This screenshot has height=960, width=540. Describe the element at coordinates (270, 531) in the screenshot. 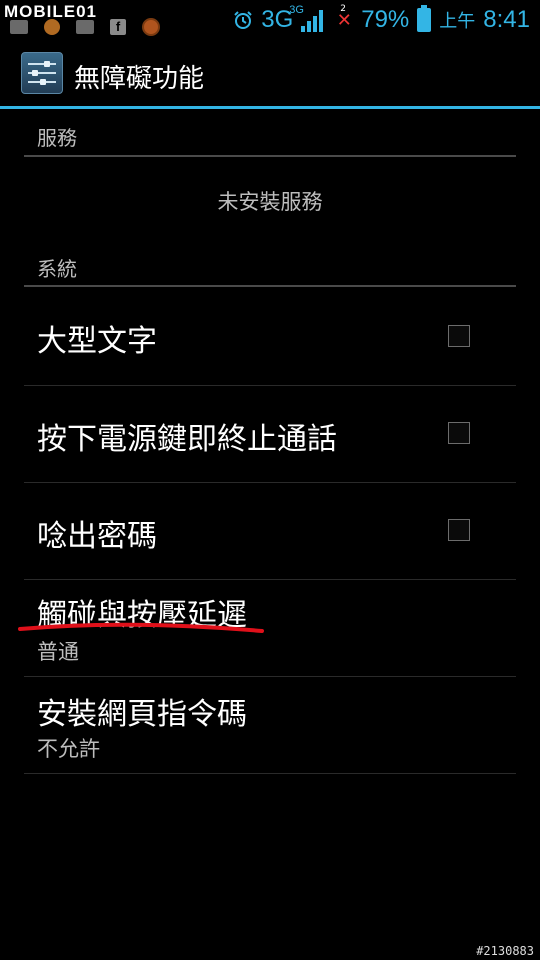

I see `setting-speak-passwords: 唸出密碼` at that location.